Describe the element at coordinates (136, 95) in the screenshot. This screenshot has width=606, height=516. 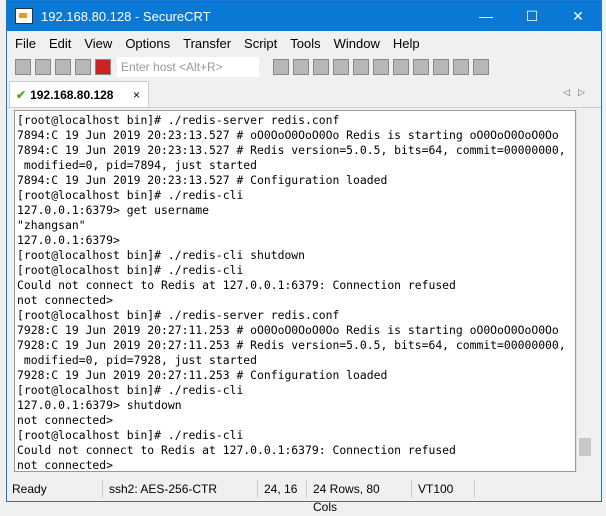
I see `tab-close-button: ×` at that location.